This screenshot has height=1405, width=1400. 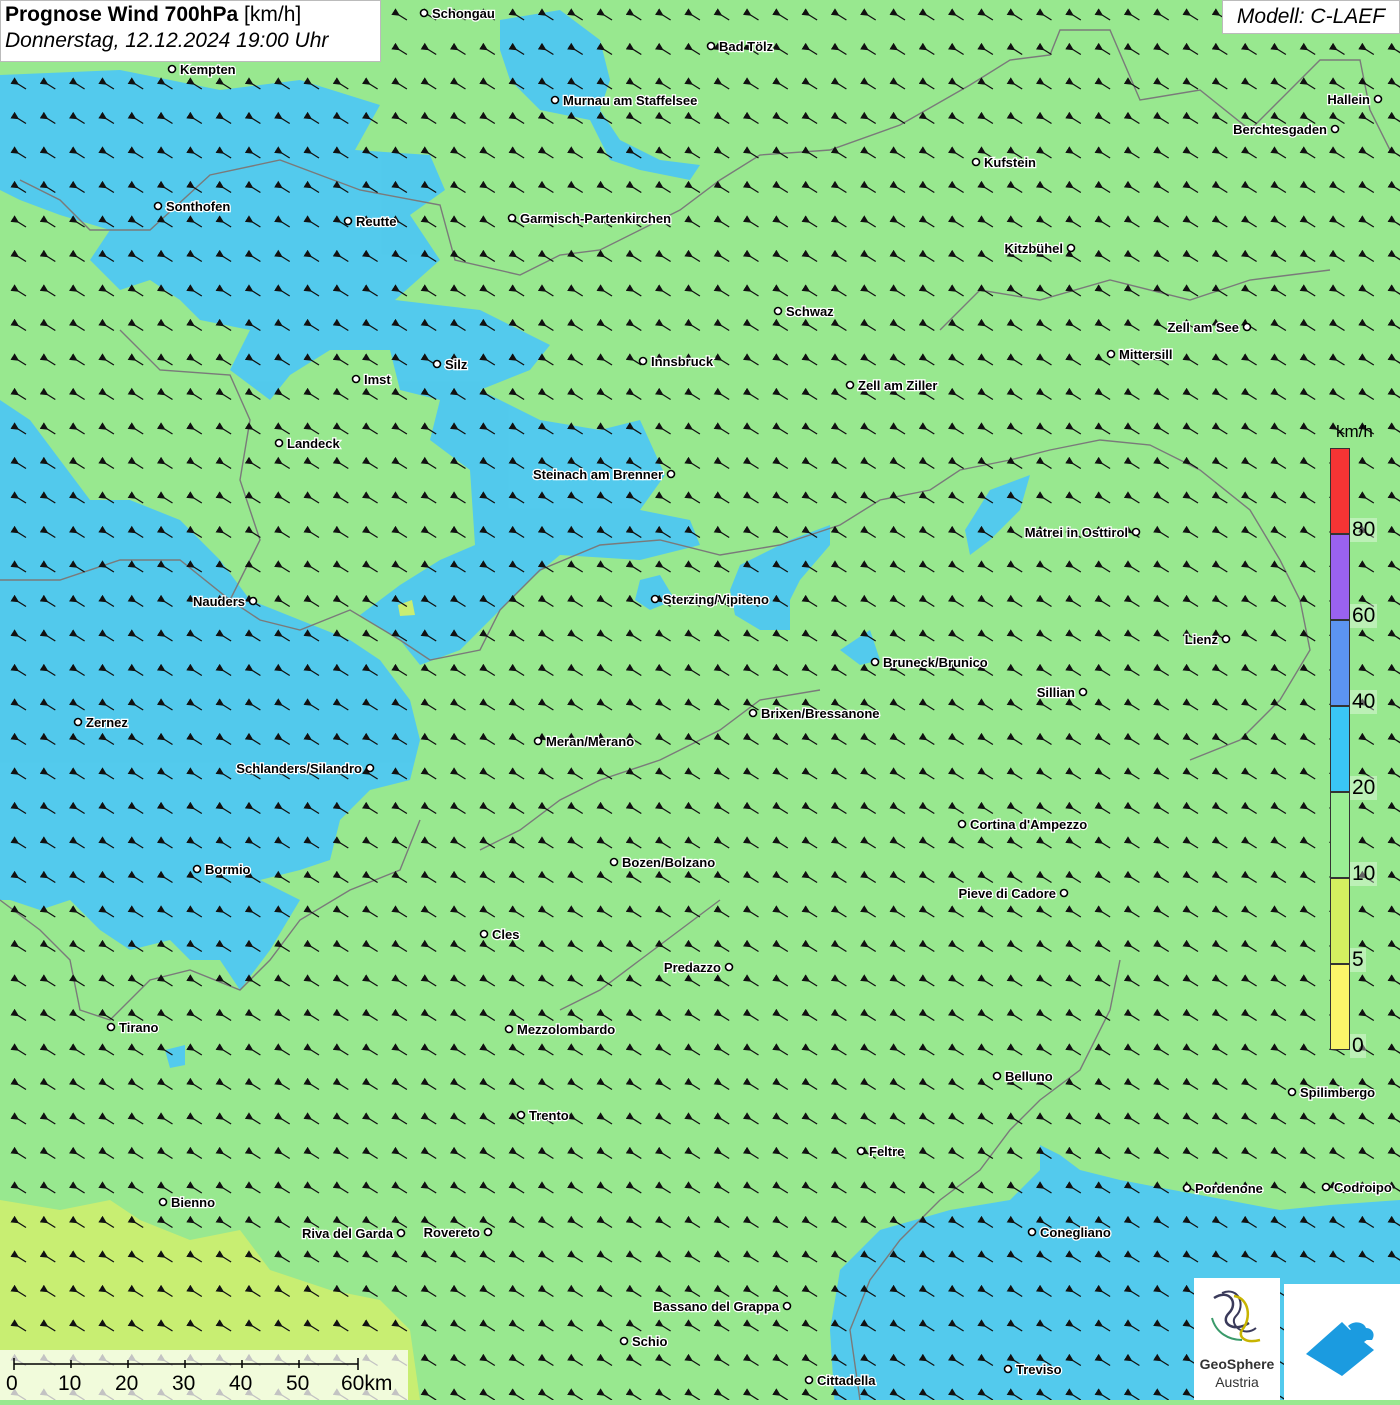 What do you see at coordinates (716, 599) in the screenshot?
I see `city-label: Sterzing/Vipiteno` at bounding box center [716, 599].